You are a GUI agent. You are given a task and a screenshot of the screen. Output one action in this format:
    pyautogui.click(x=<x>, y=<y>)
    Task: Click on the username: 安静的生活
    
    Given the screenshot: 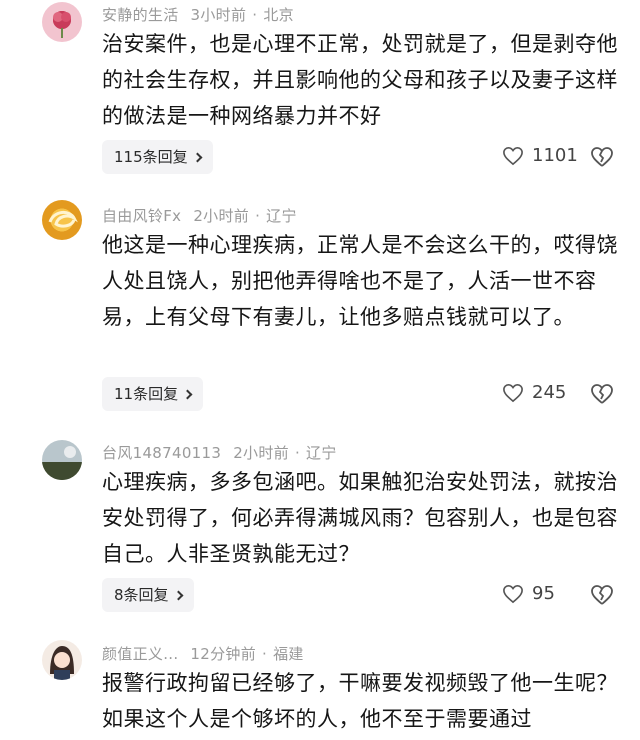 What is the action you would take?
    pyautogui.click(x=140, y=15)
    